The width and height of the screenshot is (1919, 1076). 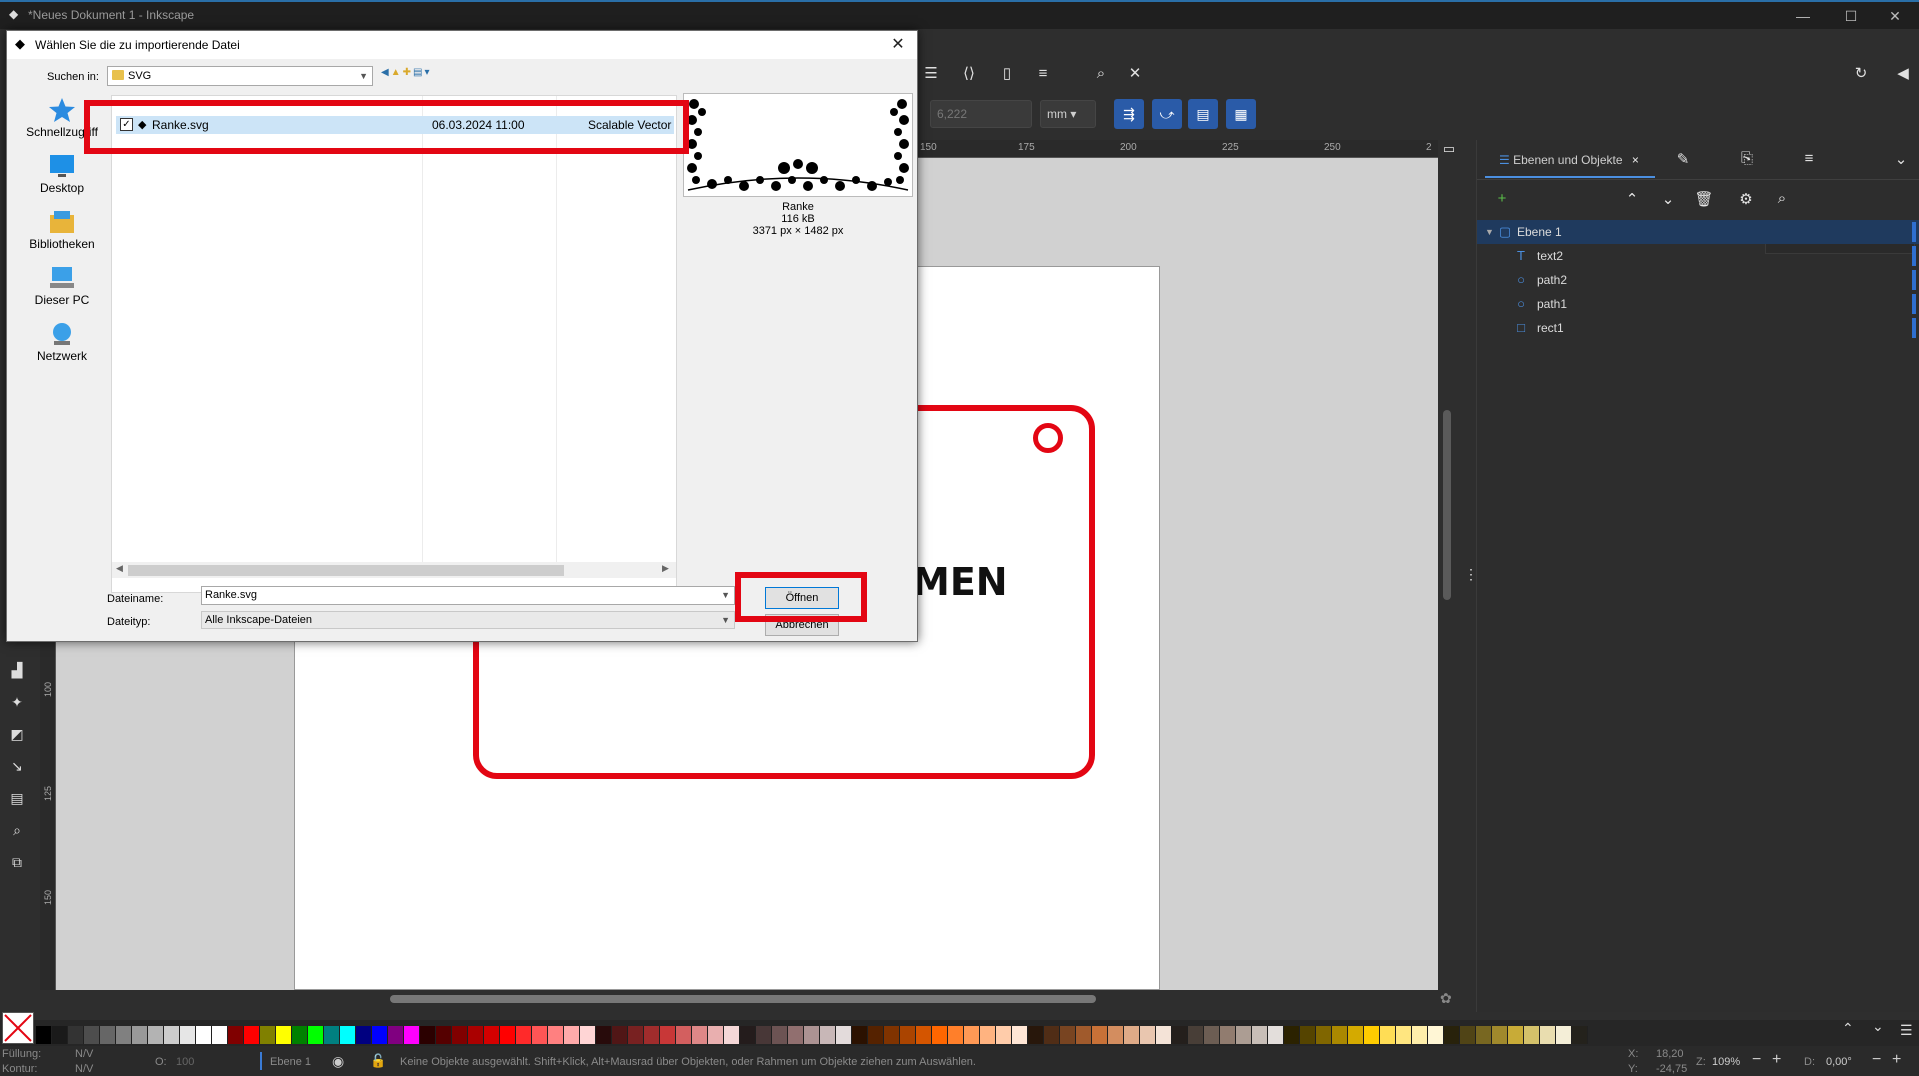 I want to click on export-tab-icon: ⎘, so click(x=1747, y=161).